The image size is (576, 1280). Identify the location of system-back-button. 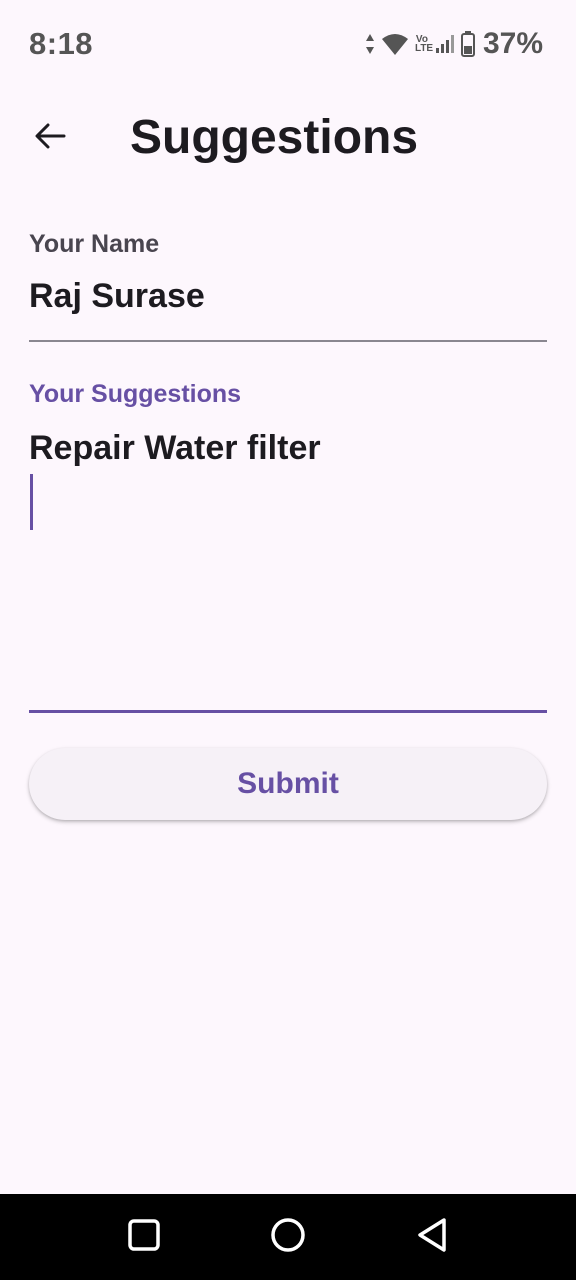
(432, 1237).